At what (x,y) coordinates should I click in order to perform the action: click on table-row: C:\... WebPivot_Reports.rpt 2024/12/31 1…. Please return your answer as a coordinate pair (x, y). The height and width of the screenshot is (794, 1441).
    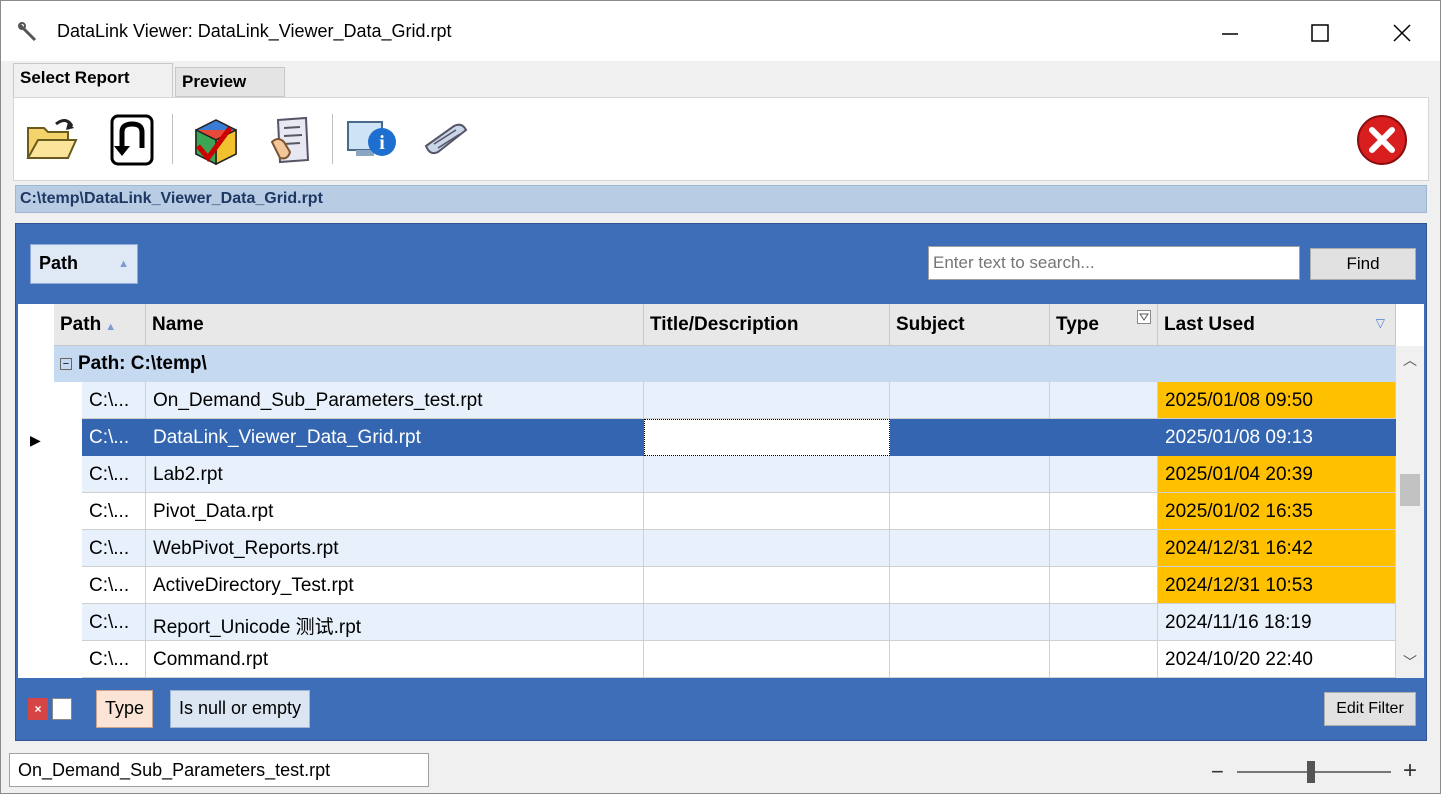
    Looking at the image, I should click on (739, 548).